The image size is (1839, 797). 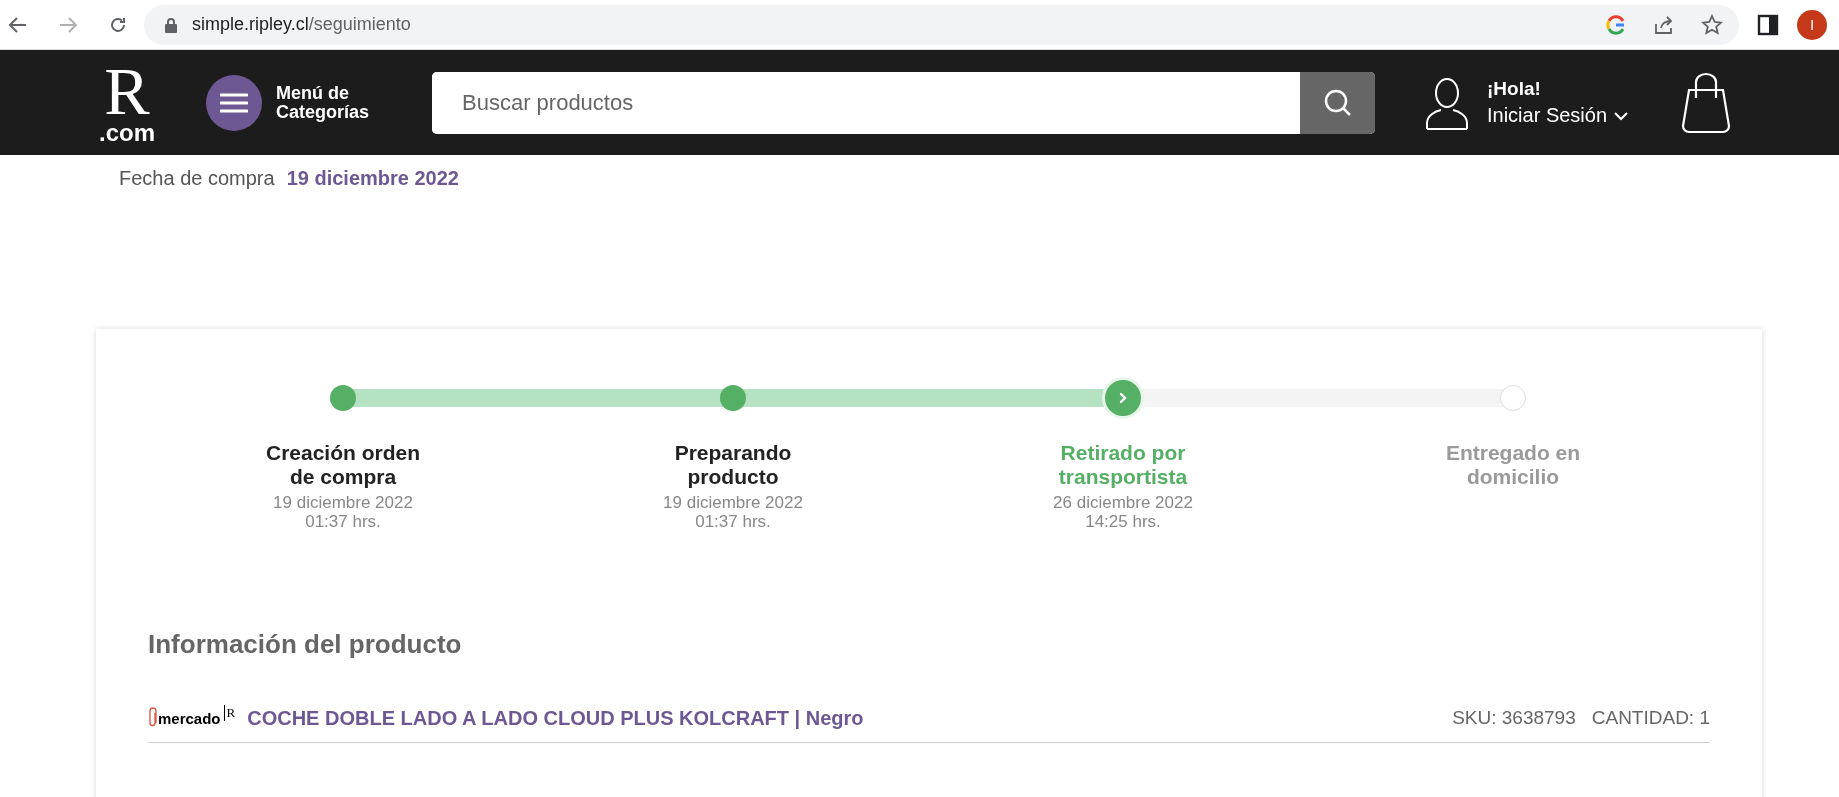 I want to click on step-date: 26 diciembre 2022, so click(x=1123, y=502).